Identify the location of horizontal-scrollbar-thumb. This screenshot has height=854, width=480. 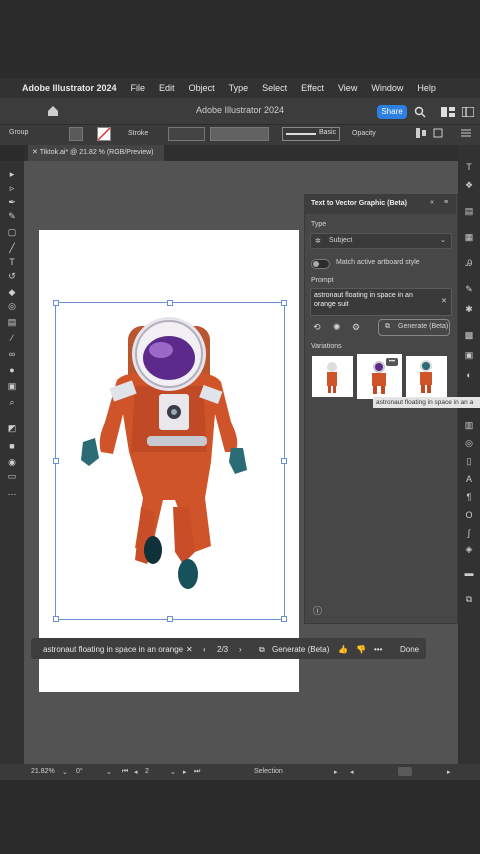
(405, 771).